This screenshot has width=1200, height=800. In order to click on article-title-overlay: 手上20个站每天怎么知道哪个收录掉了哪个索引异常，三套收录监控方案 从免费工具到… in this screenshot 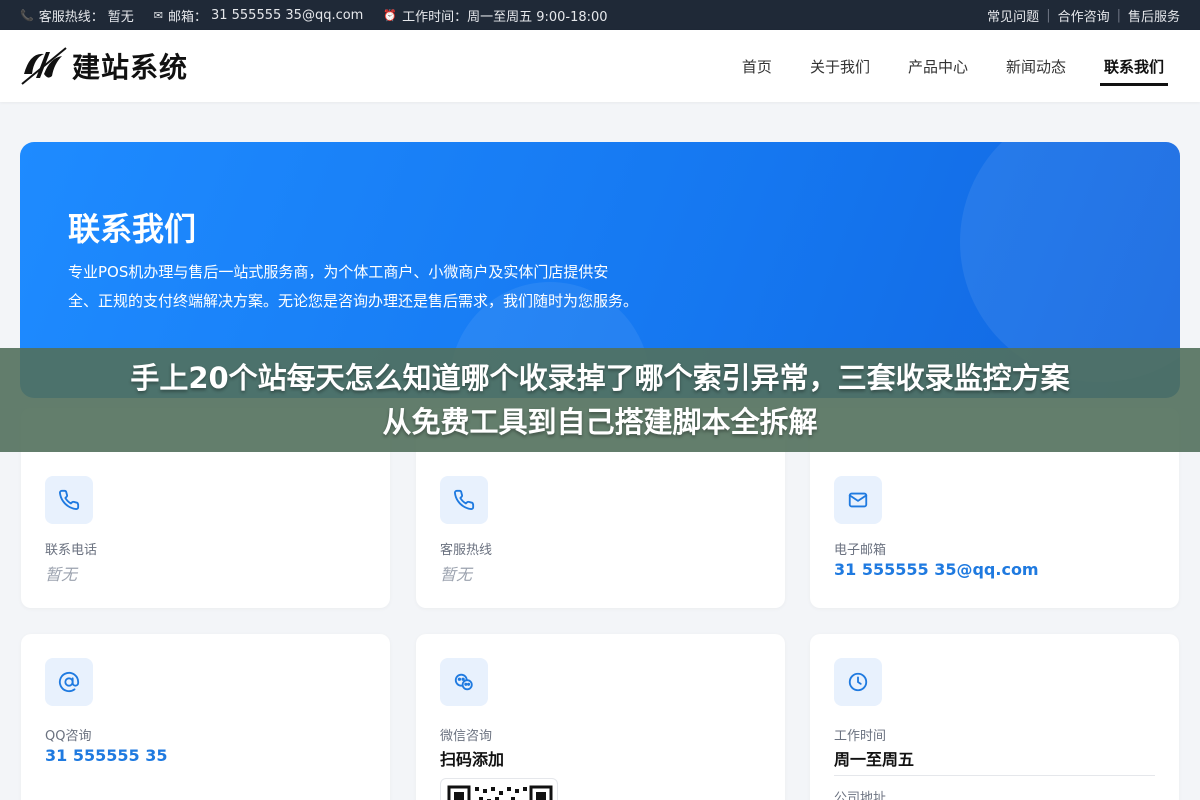, I will do `click(600, 400)`.